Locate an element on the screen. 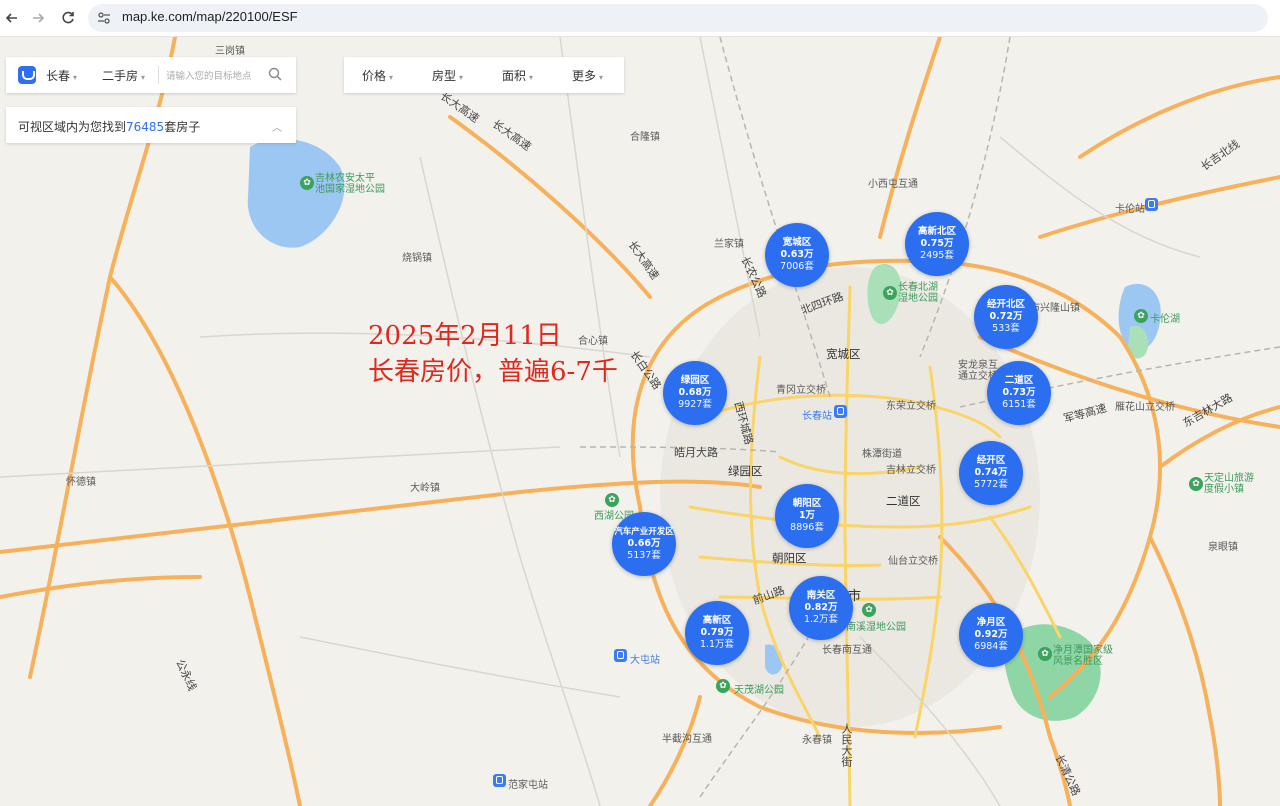 The image size is (1280, 806). district-price: 0.63万 is located at coordinates (797, 254).